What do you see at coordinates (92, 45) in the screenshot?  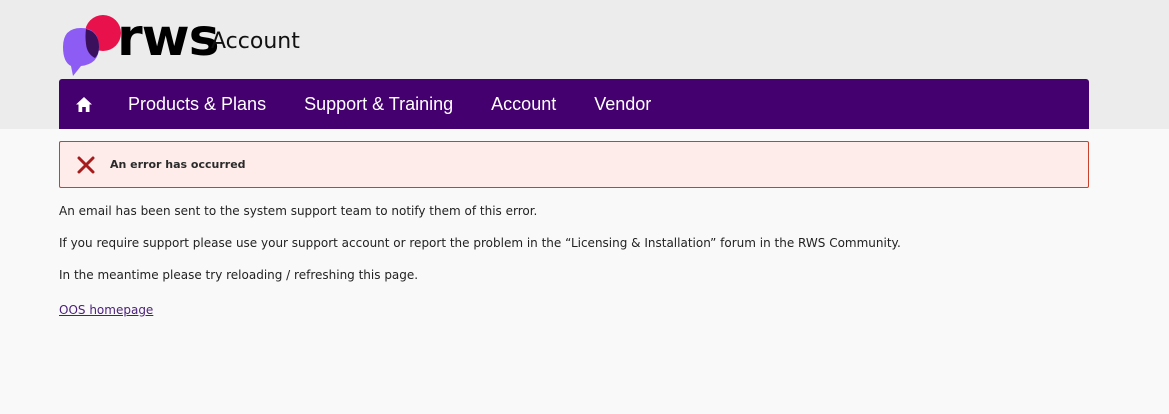 I see `rws-logo-icon` at bounding box center [92, 45].